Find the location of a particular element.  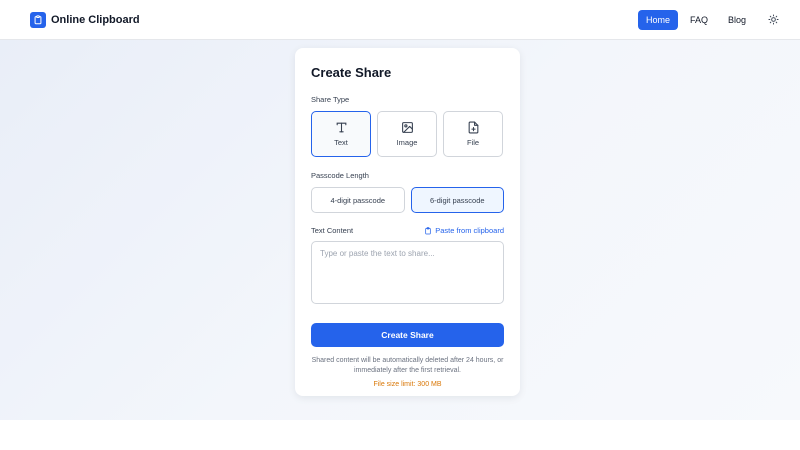

text-content-label: Text Content is located at coordinates (332, 230).